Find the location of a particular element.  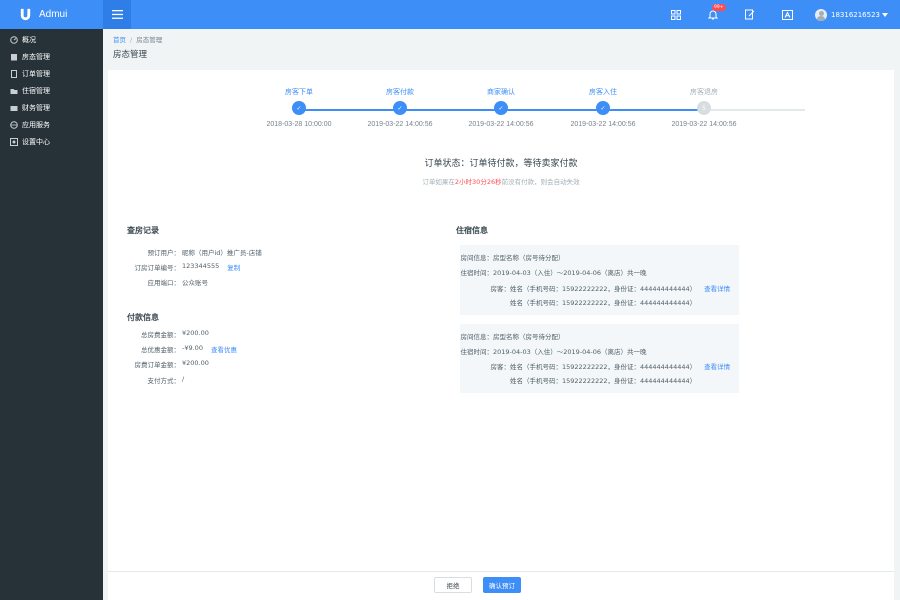

row-value: 123344555 is located at coordinates (201, 266).